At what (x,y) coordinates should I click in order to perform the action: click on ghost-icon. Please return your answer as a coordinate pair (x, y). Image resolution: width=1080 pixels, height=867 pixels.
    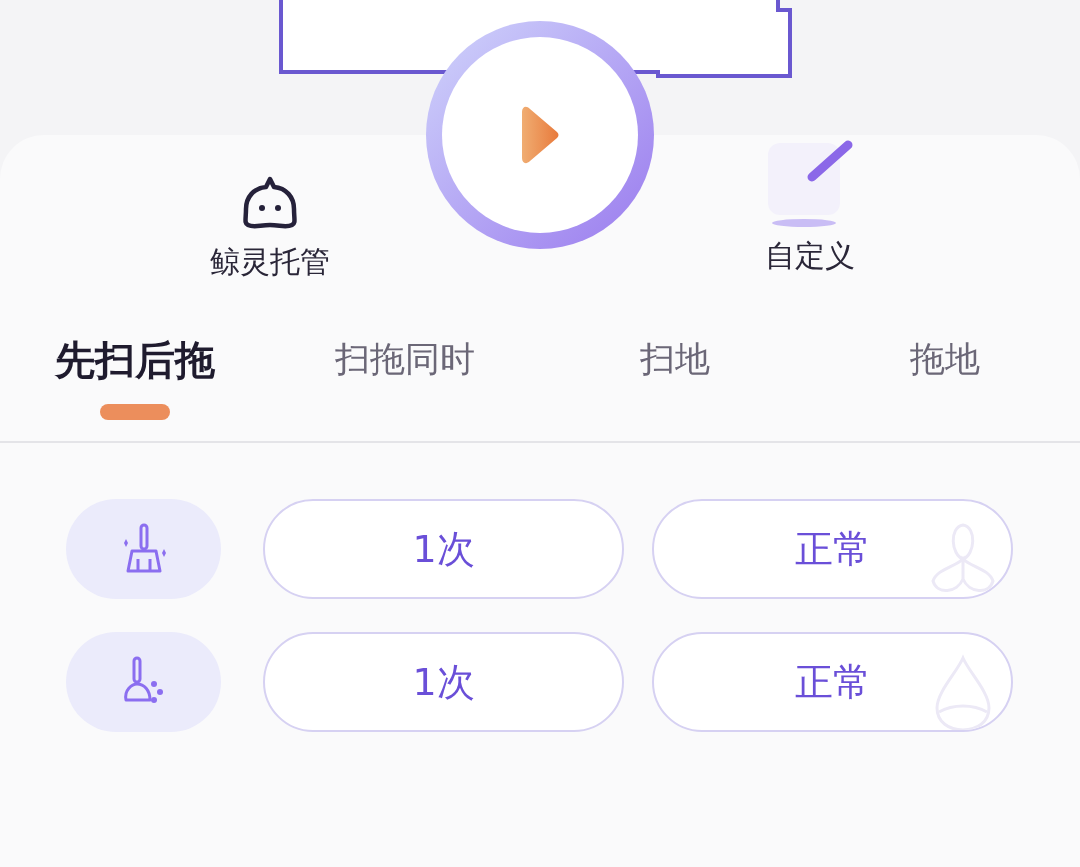
    Looking at the image, I should click on (270, 203).